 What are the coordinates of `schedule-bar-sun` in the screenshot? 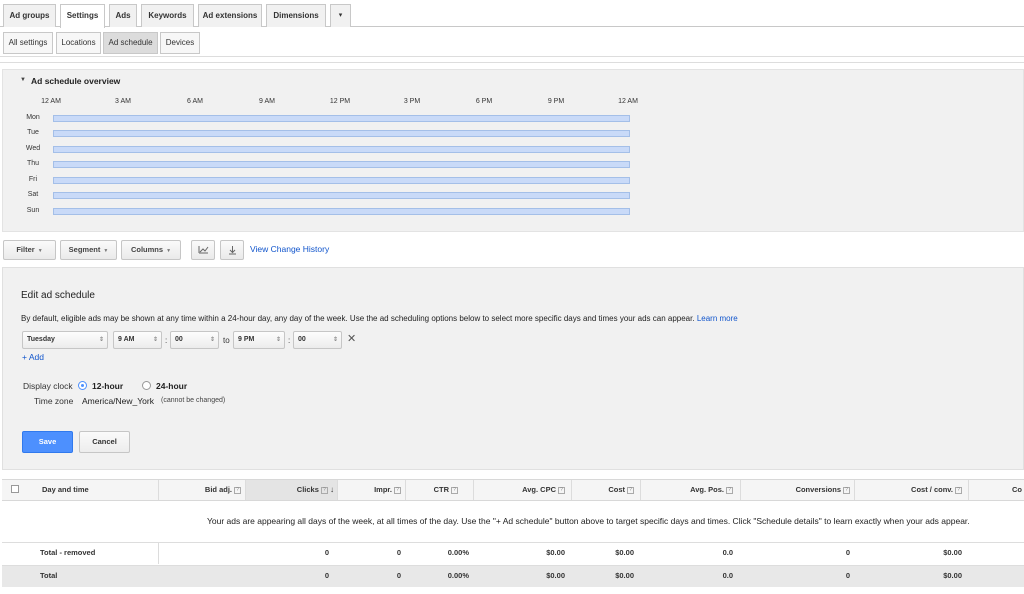 It's located at (341, 211).